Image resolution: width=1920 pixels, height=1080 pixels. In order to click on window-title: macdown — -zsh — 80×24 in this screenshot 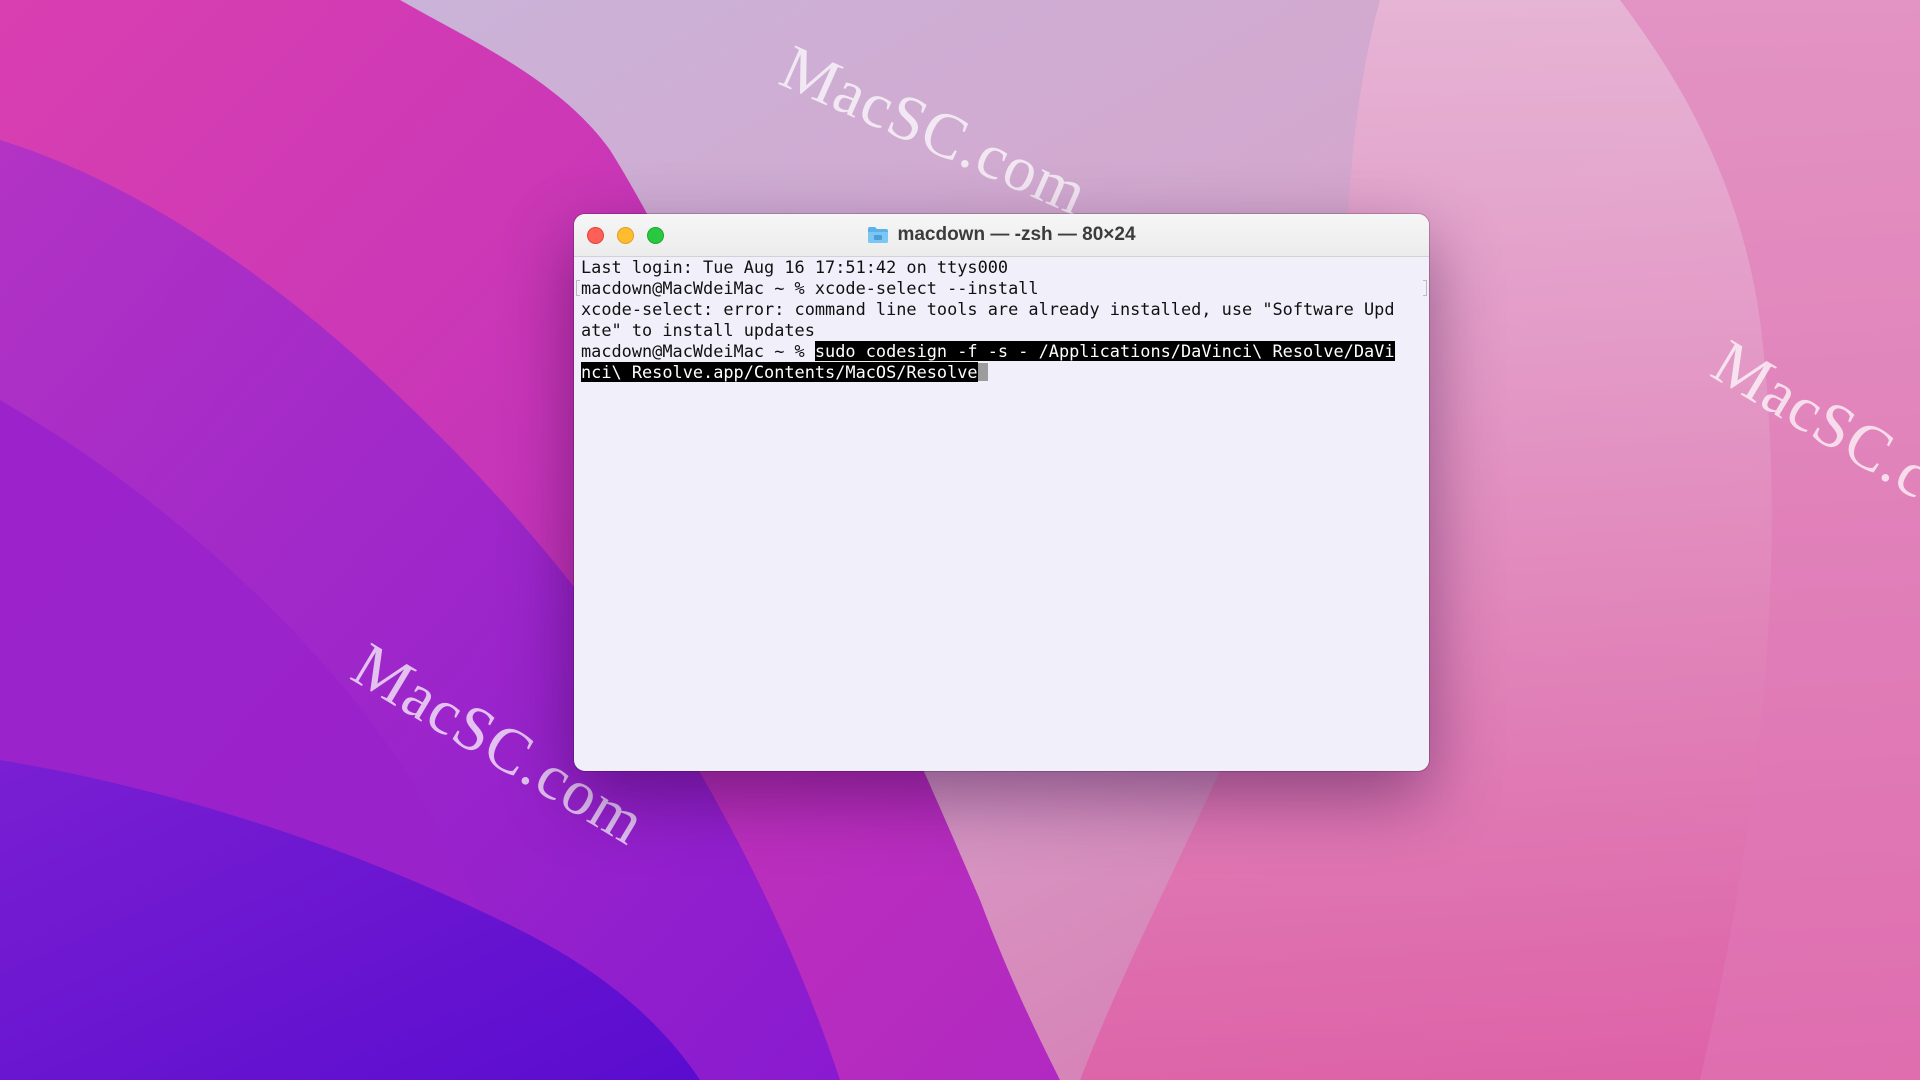, I will do `click(1016, 234)`.